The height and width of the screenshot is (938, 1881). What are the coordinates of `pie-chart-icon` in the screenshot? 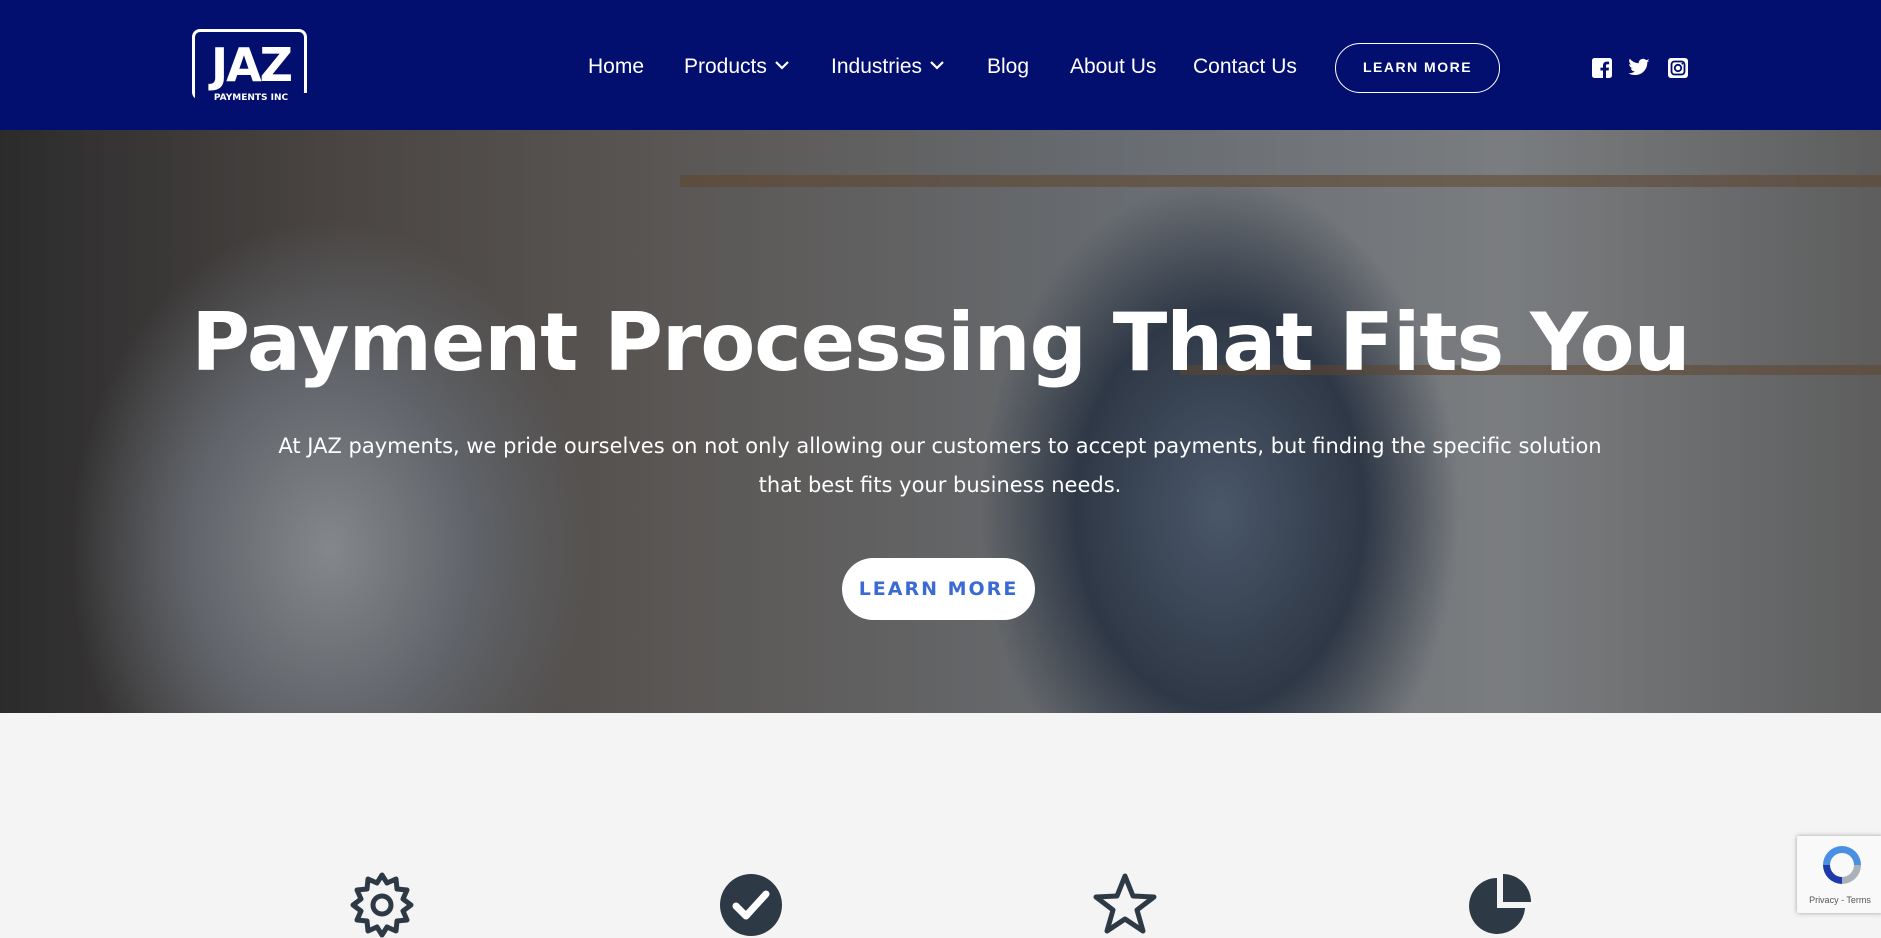 It's located at (1500, 904).